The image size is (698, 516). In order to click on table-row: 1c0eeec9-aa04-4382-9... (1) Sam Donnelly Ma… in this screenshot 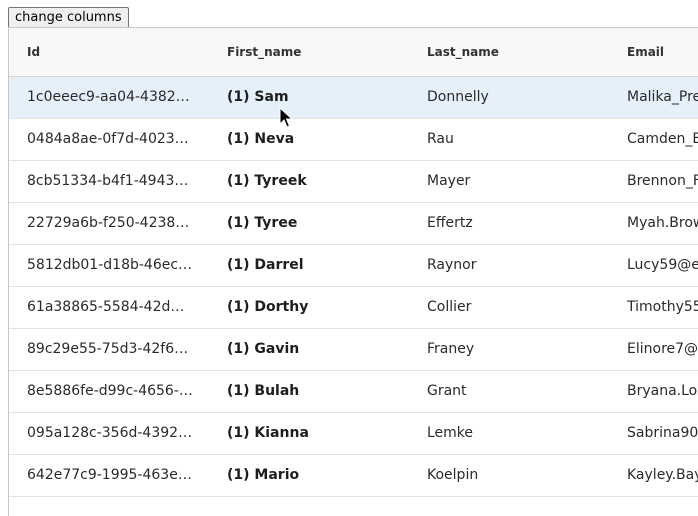, I will do `click(353, 98)`.